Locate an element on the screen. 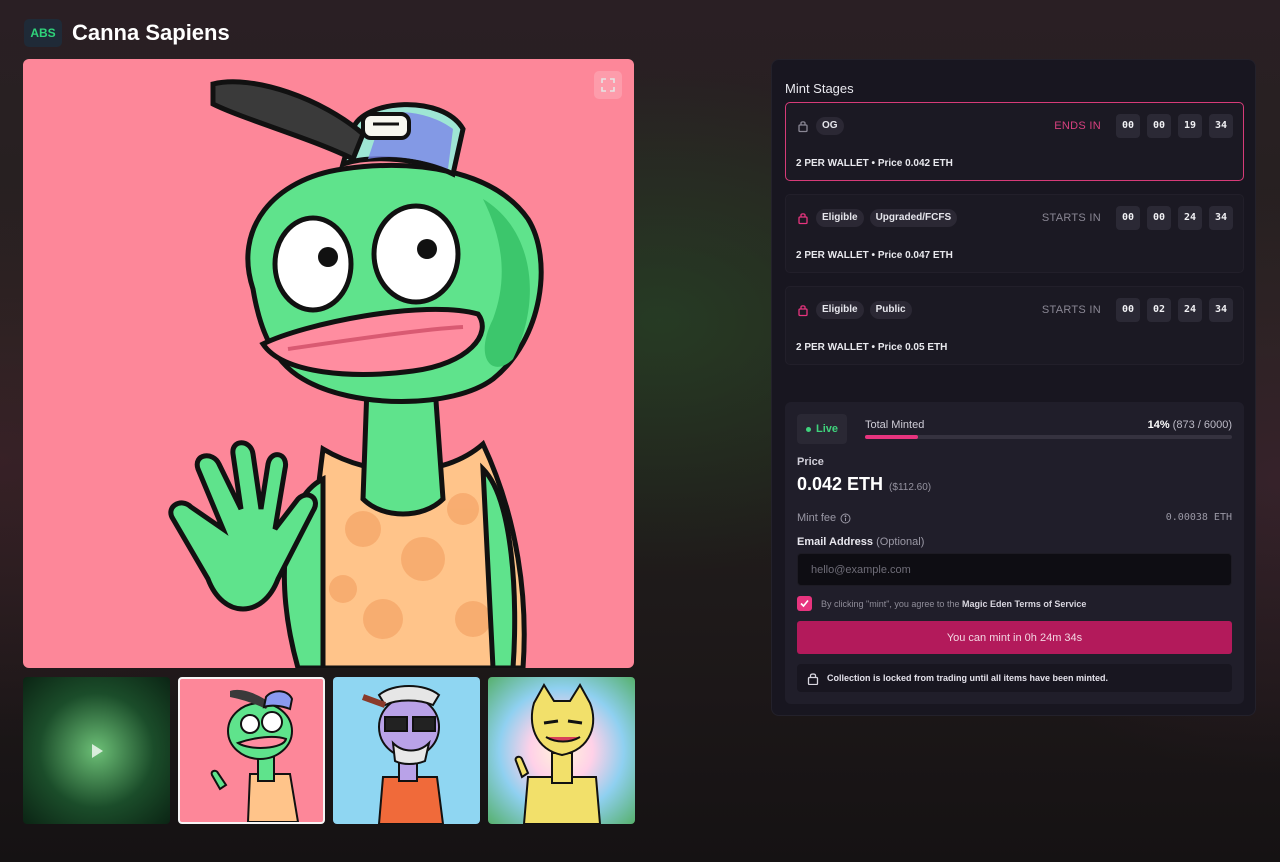 Image resolution: width=1280 pixels, height=862 pixels. email-input is located at coordinates (1014, 569).